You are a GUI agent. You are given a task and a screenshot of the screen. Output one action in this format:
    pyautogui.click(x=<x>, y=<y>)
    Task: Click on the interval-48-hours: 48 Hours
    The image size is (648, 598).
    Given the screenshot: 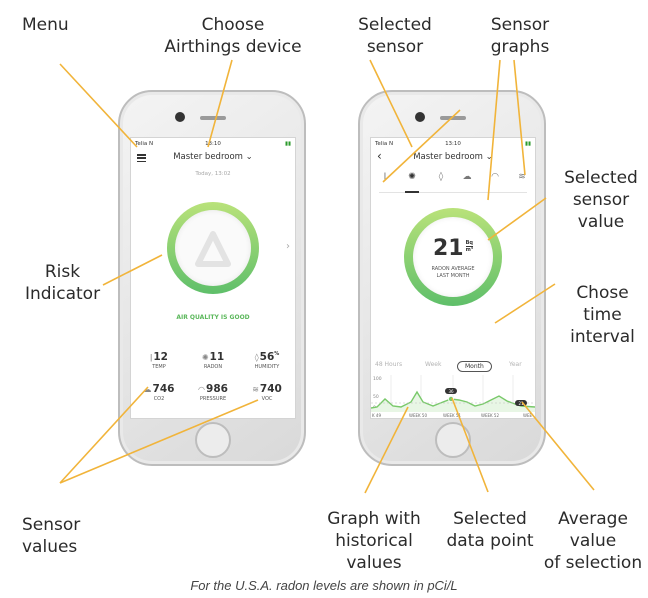 What is the action you would take?
    pyautogui.click(x=388, y=364)
    